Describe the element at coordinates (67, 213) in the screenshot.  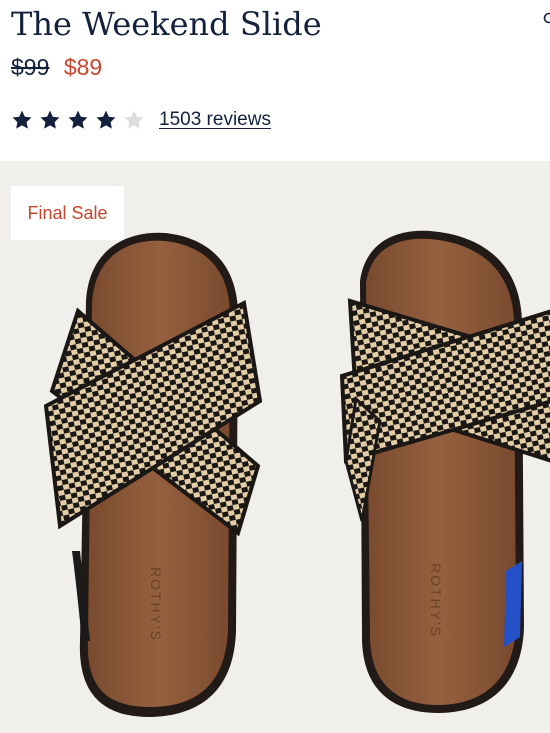
I see `final-sale-badge: Final Sale` at that location.